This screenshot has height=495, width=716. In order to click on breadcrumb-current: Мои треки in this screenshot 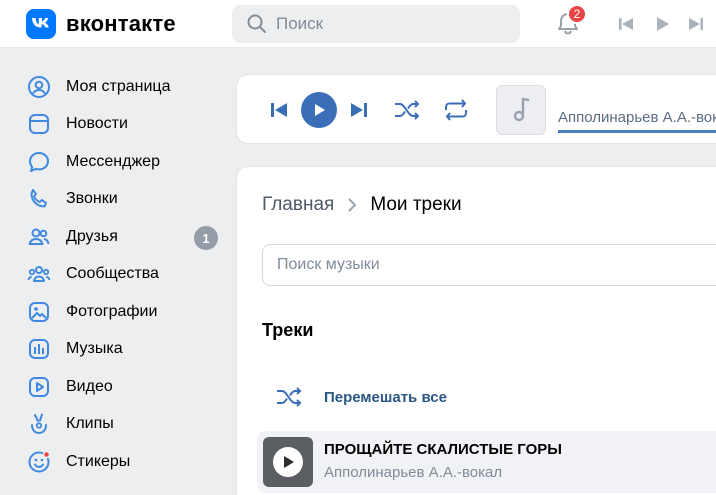, I will do `click(416, 204)`.